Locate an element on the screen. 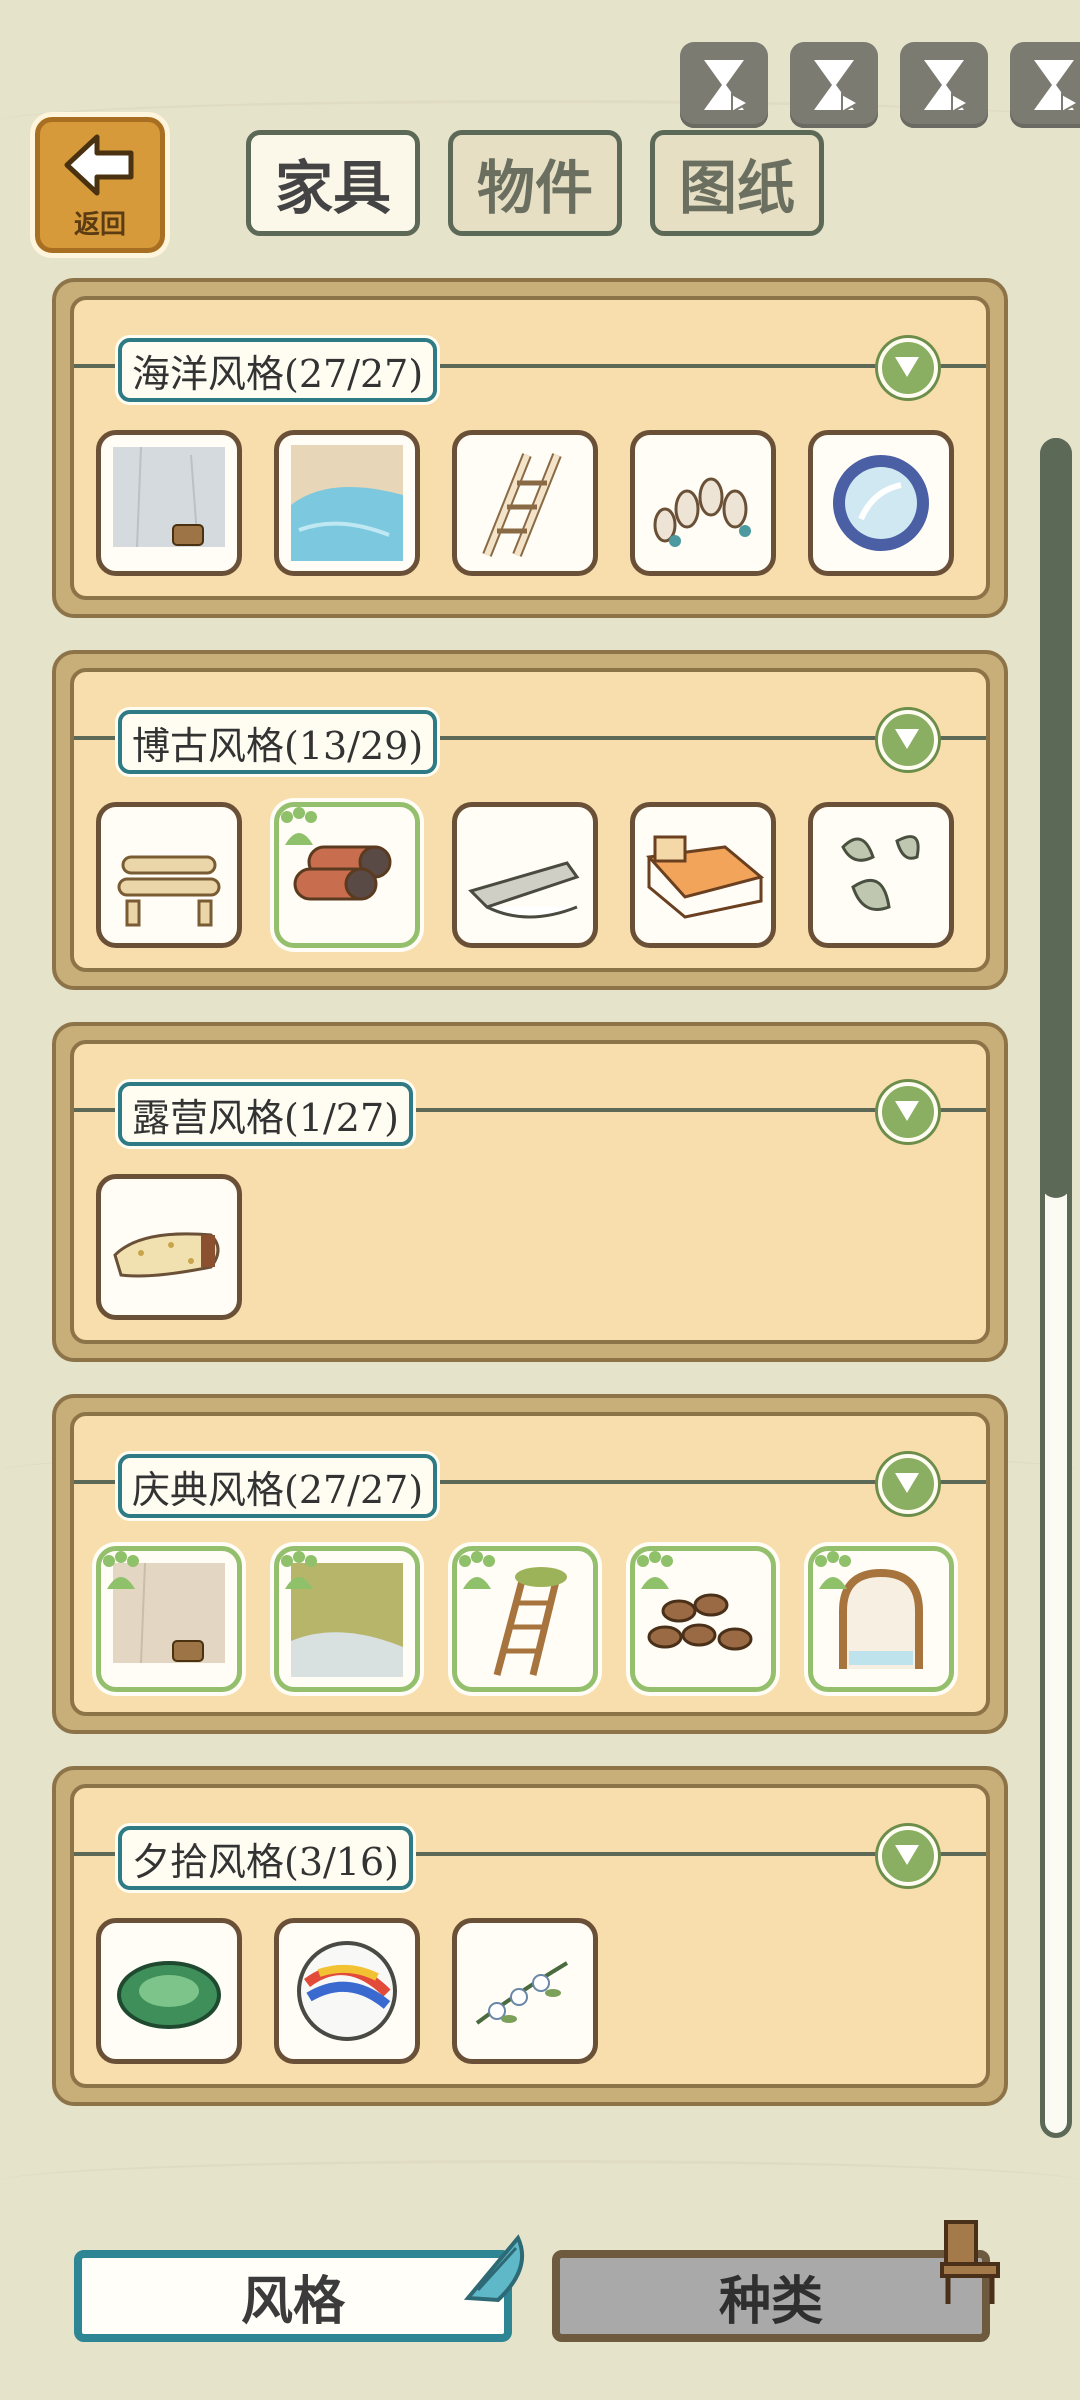 This screenshot has width=1080, height=2400. furniture-item-grass-floor is located at coordinates (347, 1619).